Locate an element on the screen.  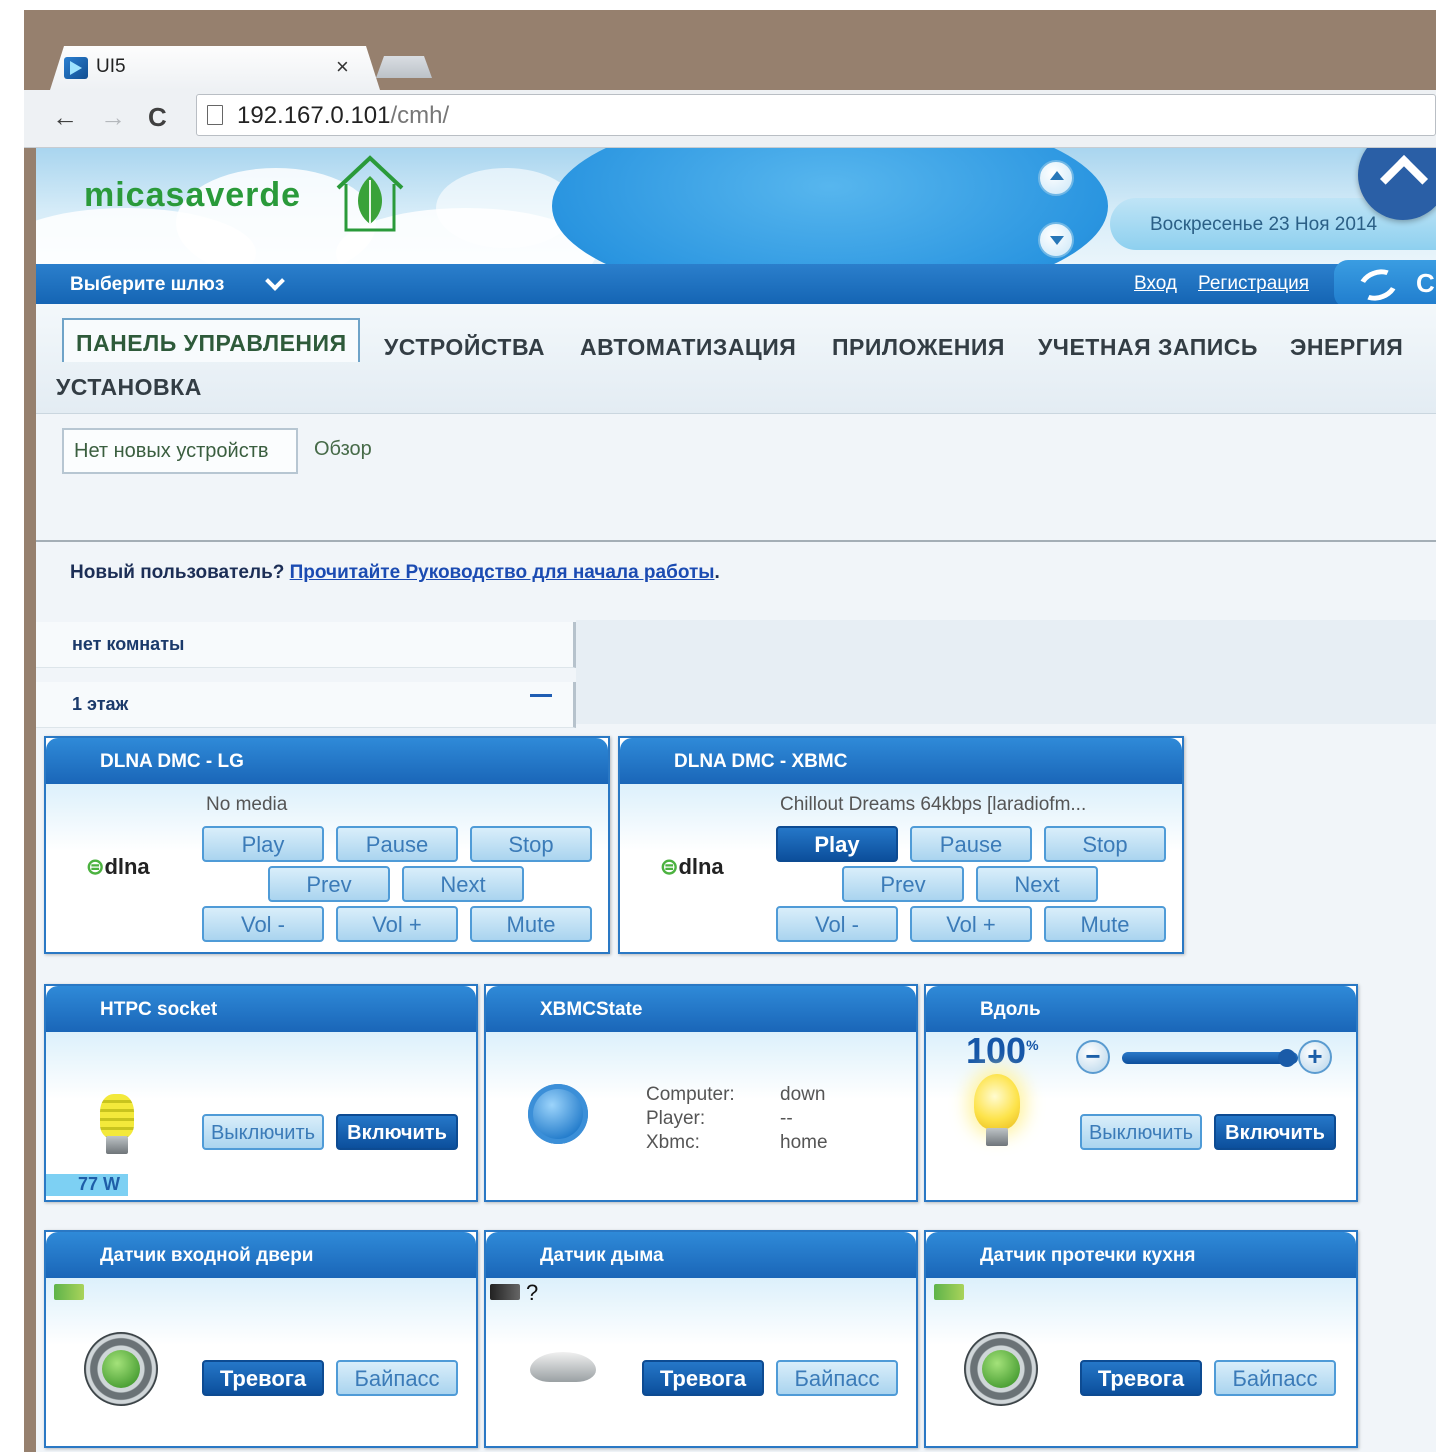
tab-devices: УСТРОЙСТВА is located at coordinates (464, 347).